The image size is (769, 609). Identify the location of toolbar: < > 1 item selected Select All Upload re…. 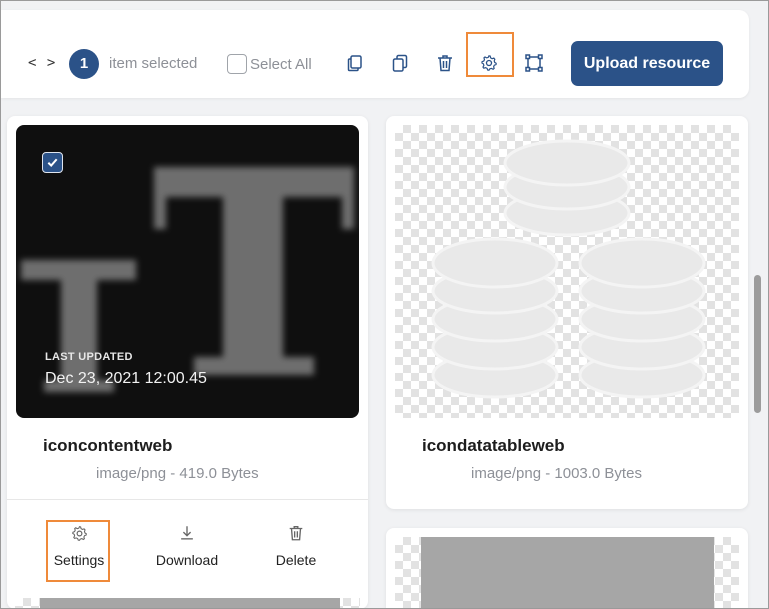
(375, 54).